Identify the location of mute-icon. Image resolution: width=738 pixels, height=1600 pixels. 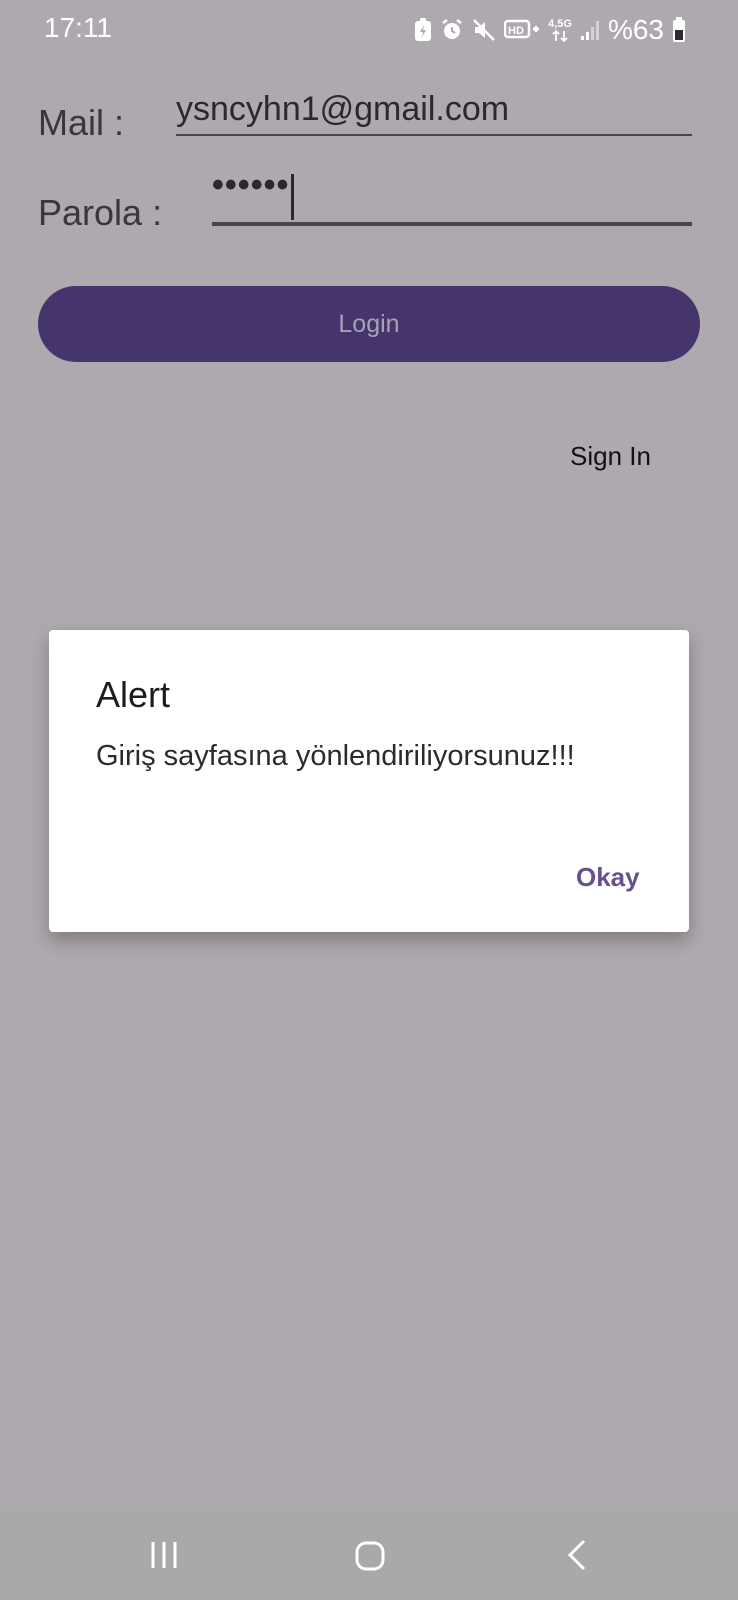
(484, 30).